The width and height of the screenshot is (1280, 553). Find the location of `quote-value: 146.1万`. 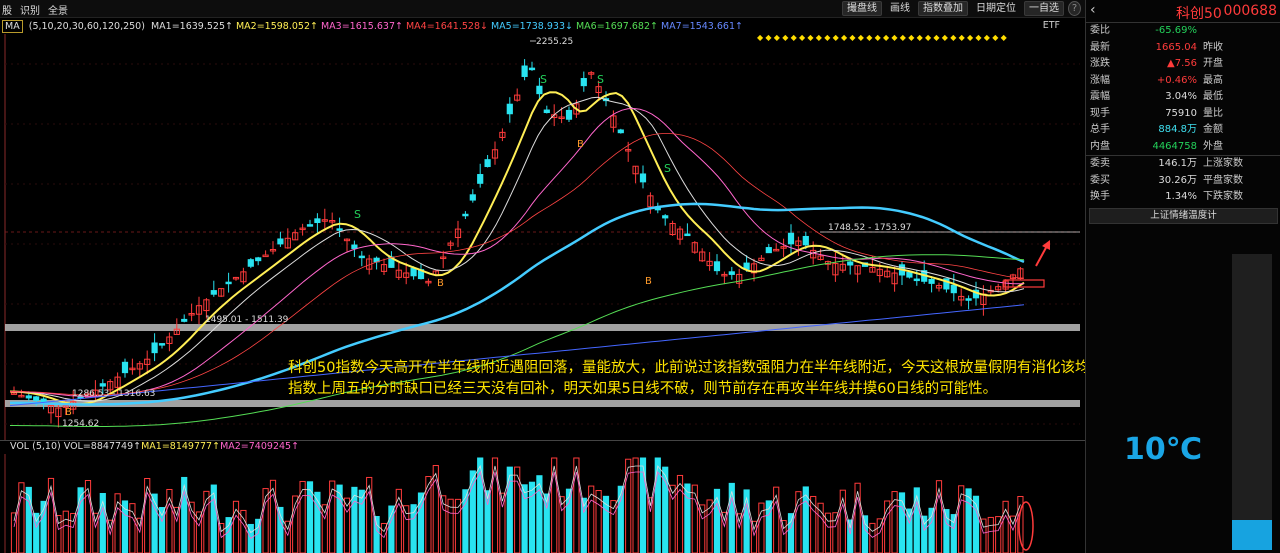

quote-value: 146.1万 is located at coordinates (1177, 163).